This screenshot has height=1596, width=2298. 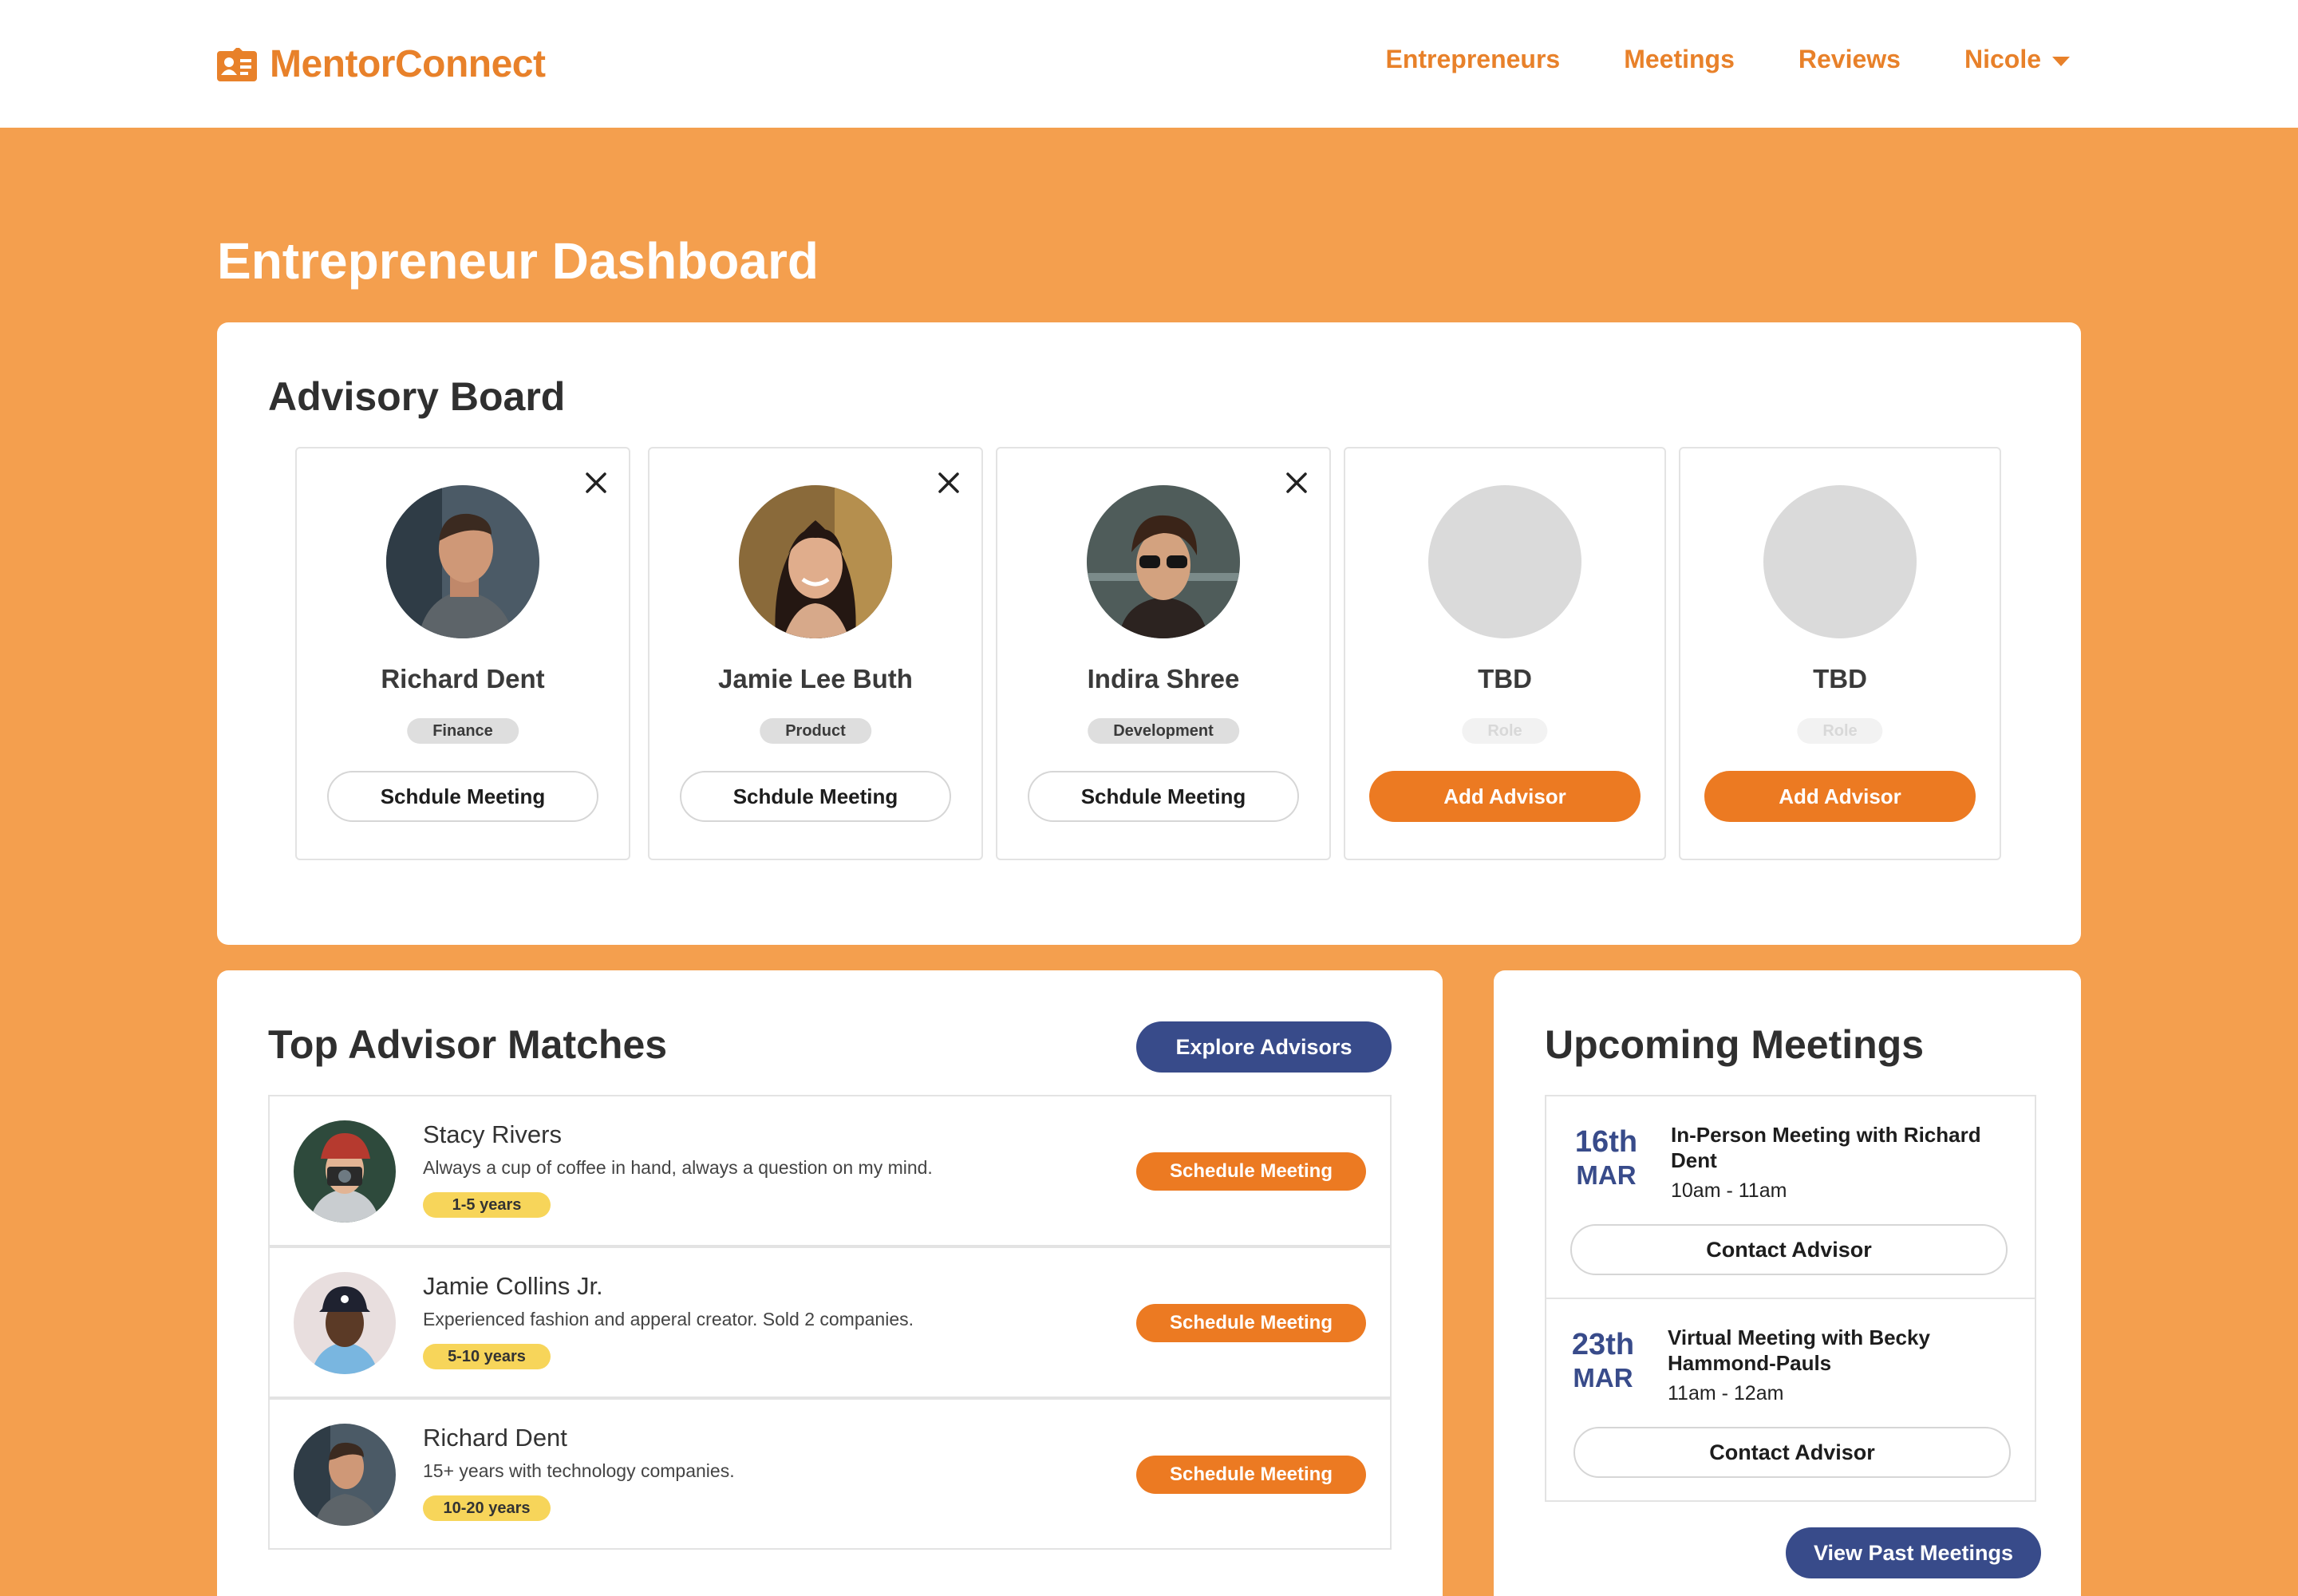 What do you see at coordinates (463, 731) in the screenshot?
I see `role-badge: Finance` at bounding box center [463, 731].